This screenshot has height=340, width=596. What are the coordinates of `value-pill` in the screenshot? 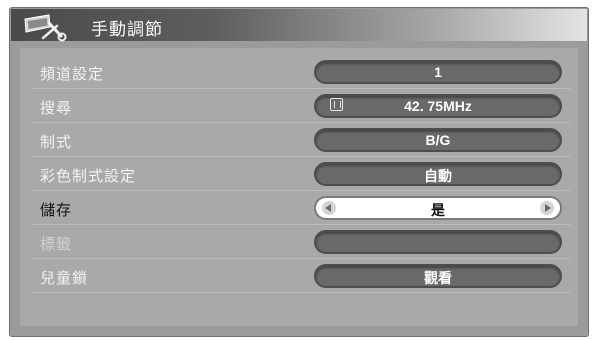 It's located at (438, 242).